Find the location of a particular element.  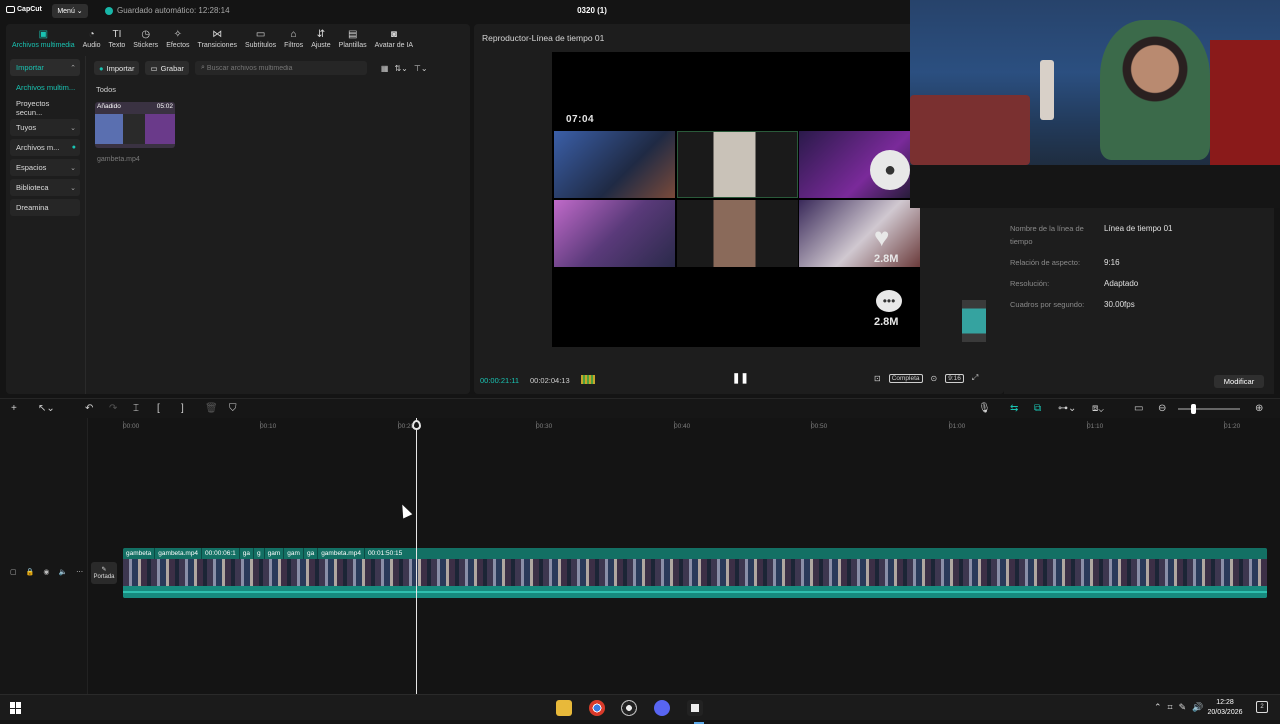

link-main-track-icon: ⇆ is located at coordinates (1014, 408).